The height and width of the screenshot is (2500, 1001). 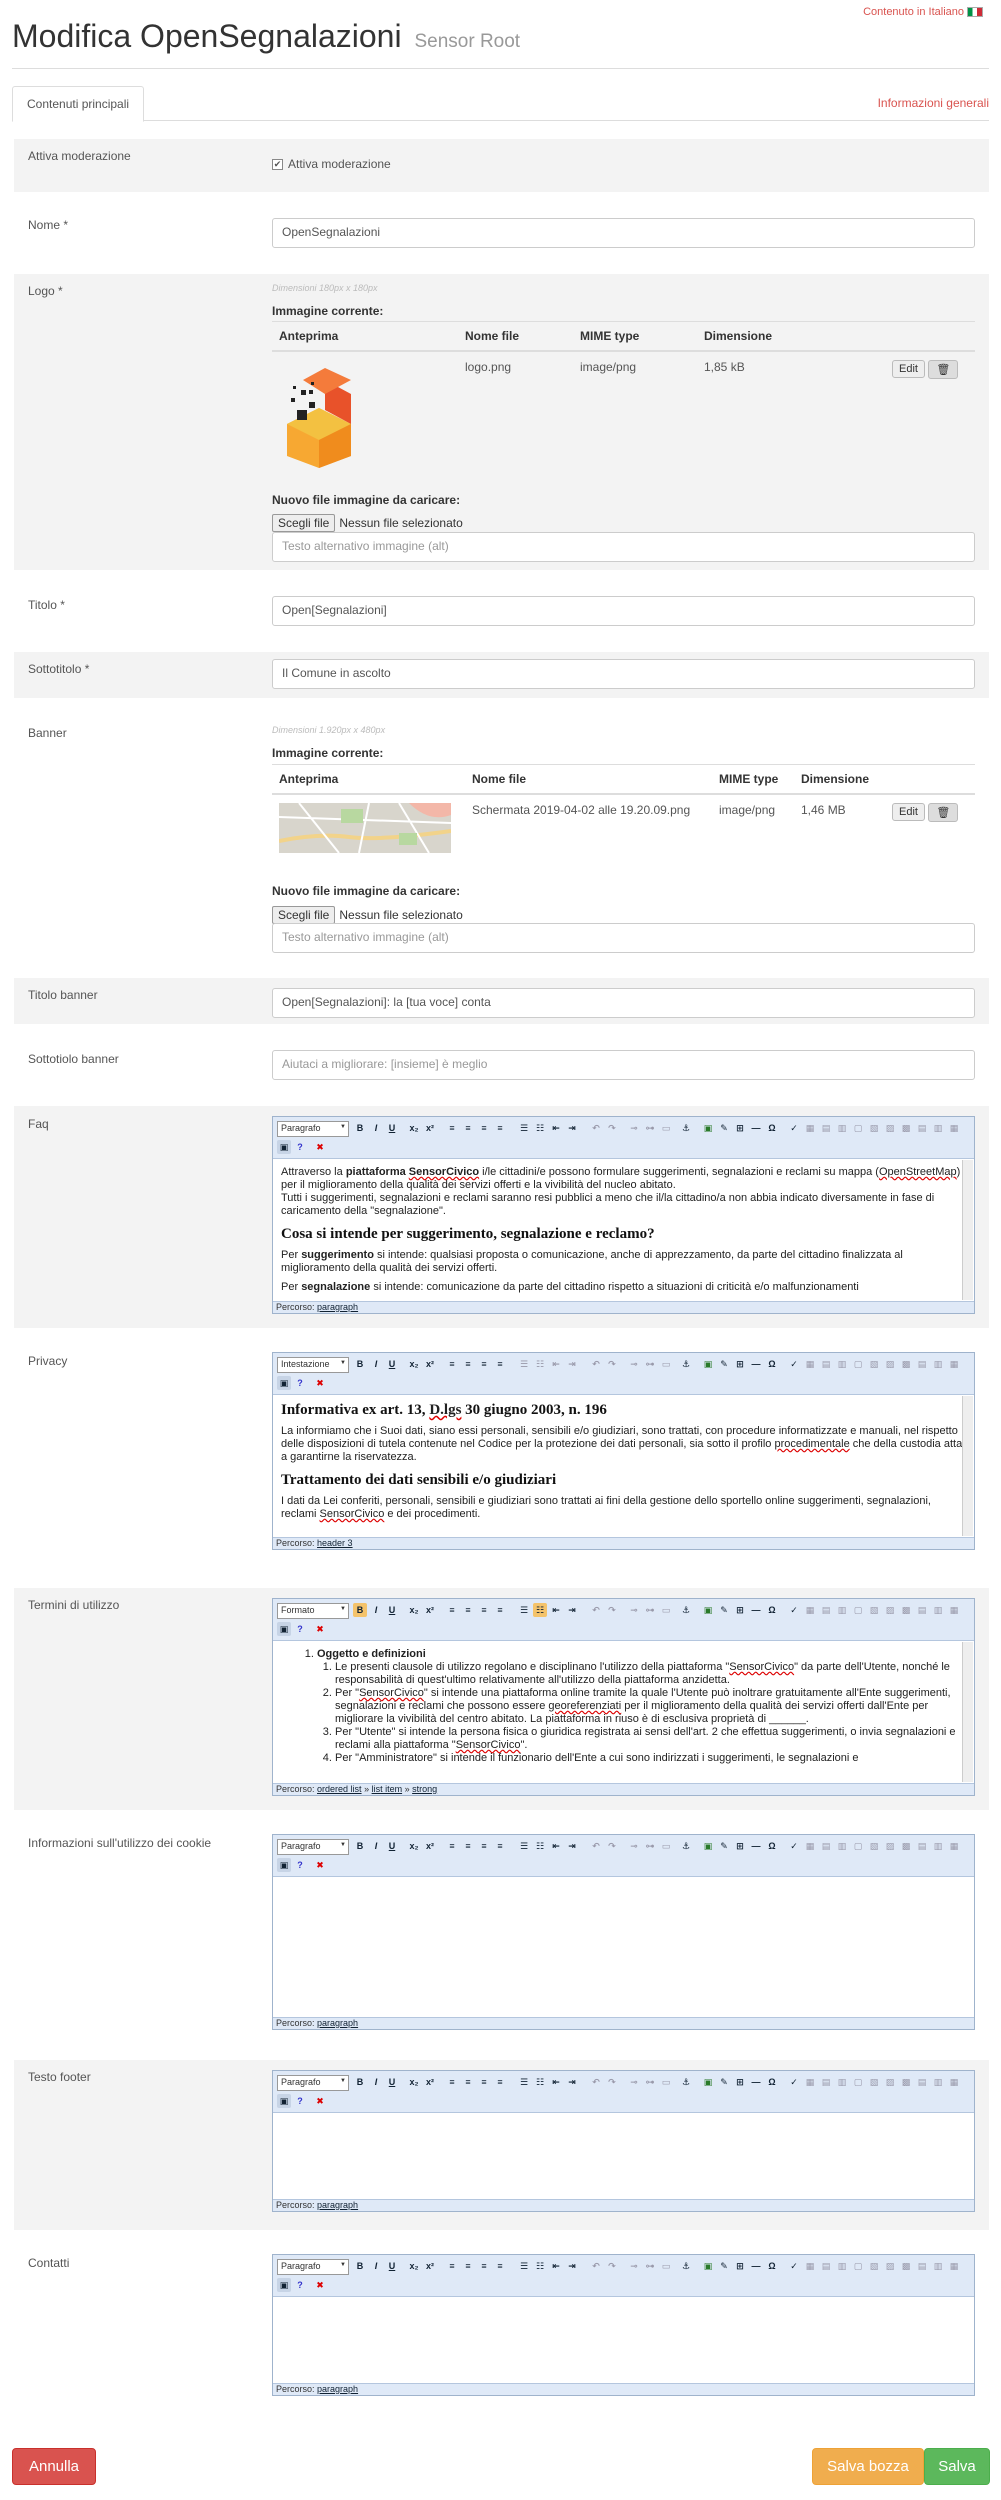 What do you see at coordinates (772, 2082) in the screenshot?
I see `special-char-icon: Ω` at bounding box center [772, 2082].